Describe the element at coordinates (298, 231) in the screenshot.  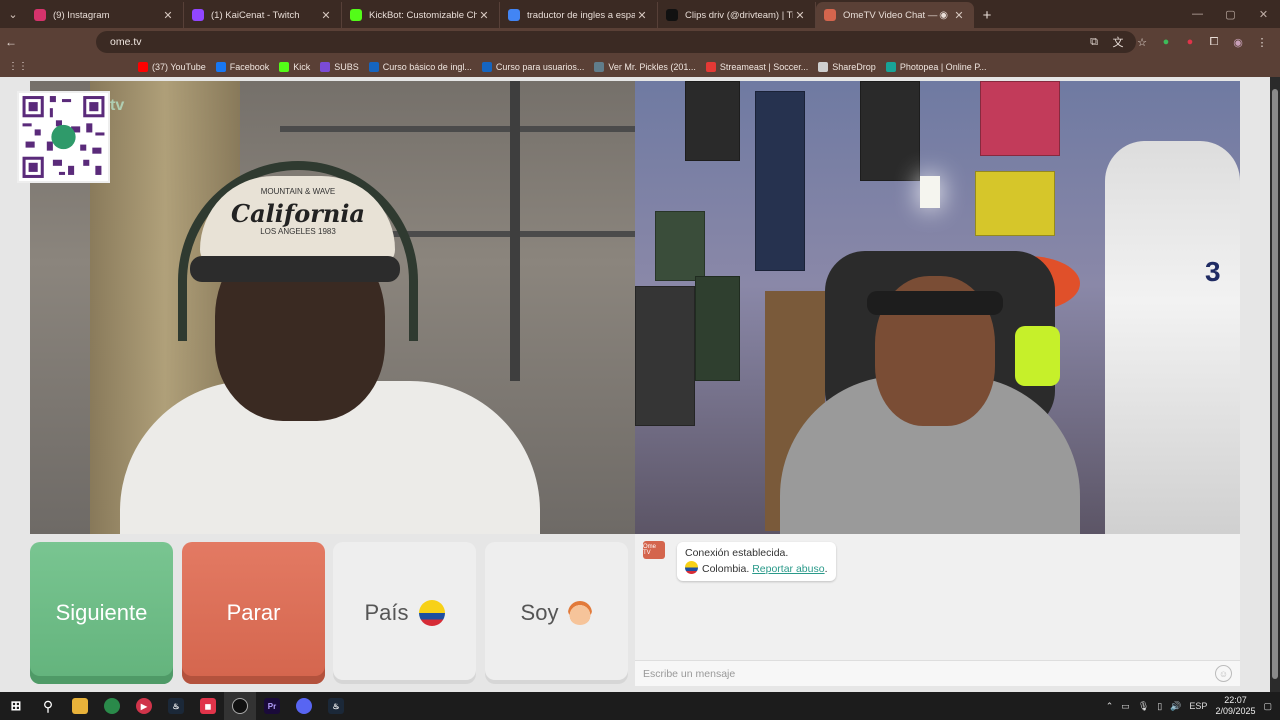
I see `cap-sub-text: LOS ANGELES 1983` at that location.